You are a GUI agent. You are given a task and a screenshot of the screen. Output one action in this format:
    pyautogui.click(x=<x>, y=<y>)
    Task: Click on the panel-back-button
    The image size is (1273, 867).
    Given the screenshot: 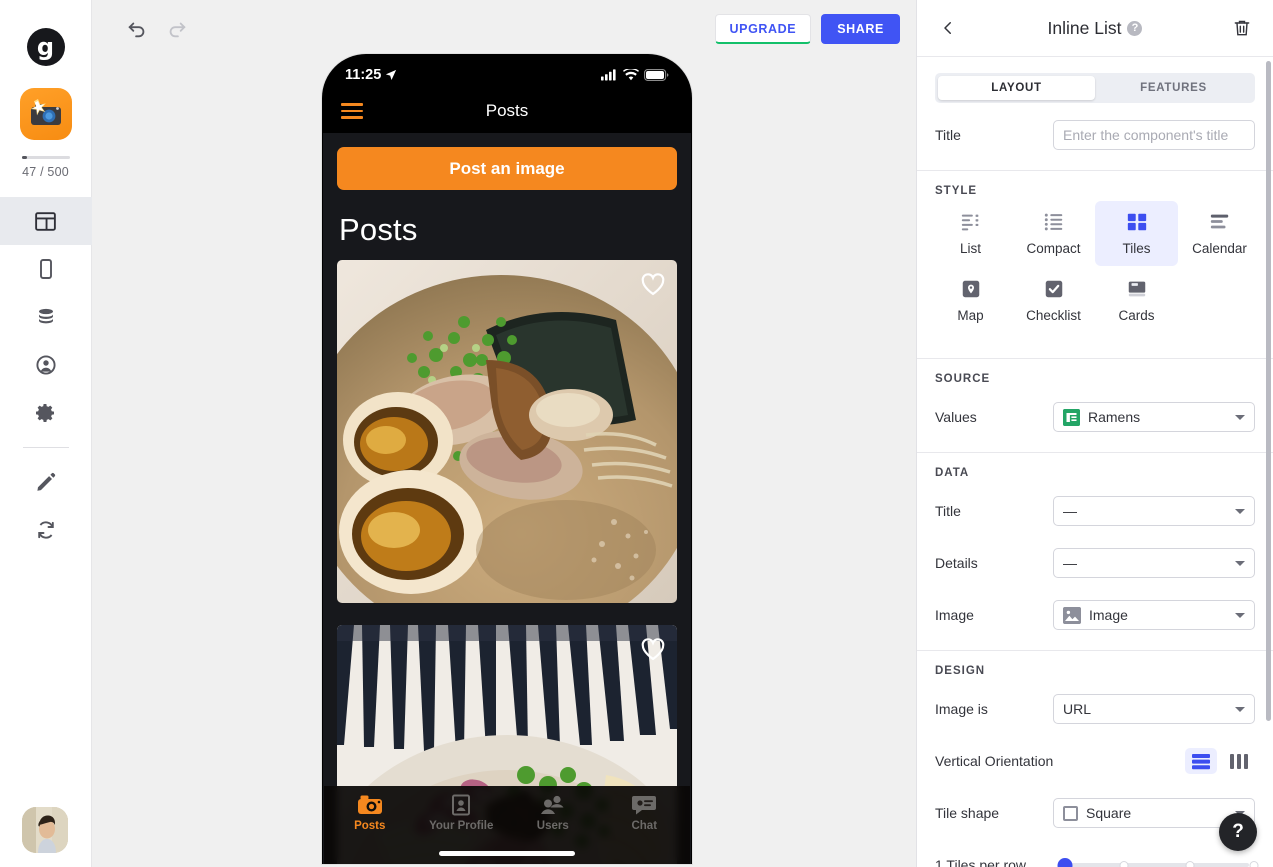 What is the action you would take?
    pyautogui.click(x=948, y=28)
    